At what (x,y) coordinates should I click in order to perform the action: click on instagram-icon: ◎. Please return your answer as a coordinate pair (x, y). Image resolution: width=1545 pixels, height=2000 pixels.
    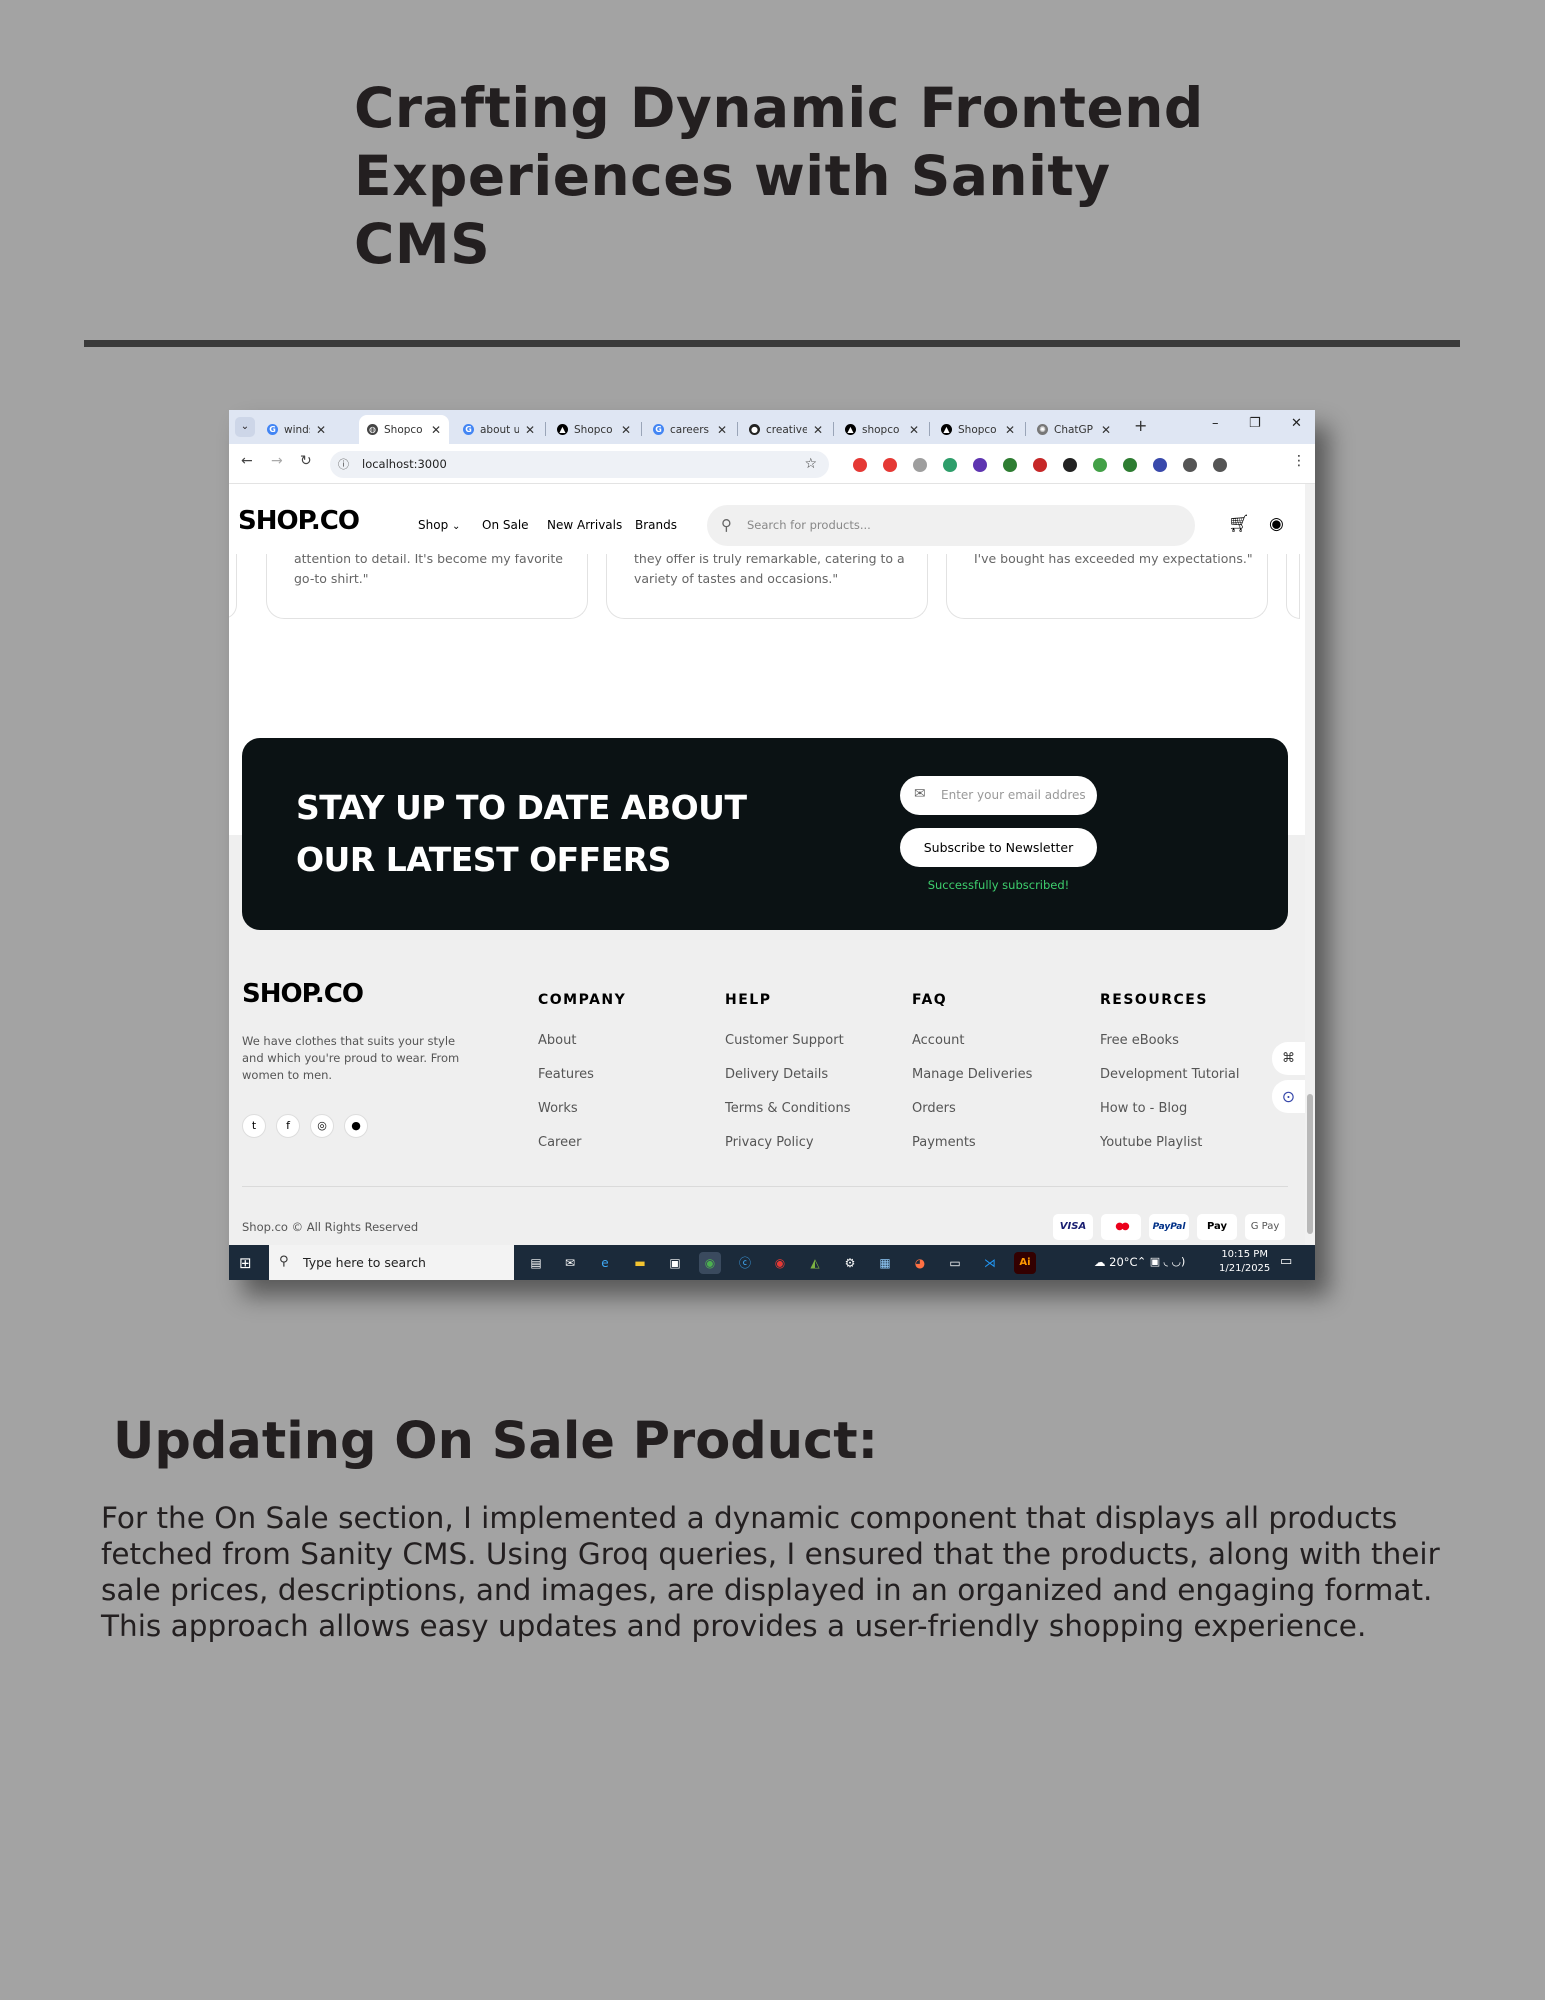
    Looking at the image, I should click on (322, 1126).